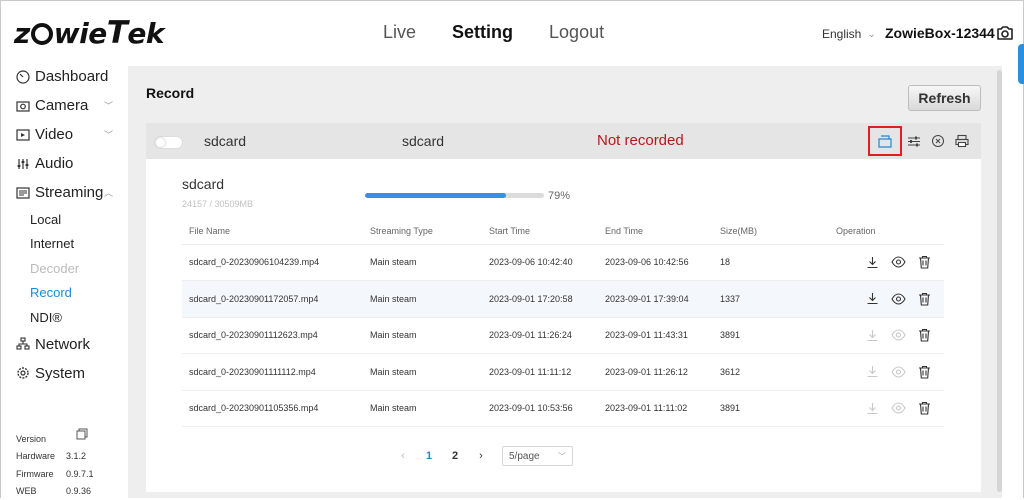 Image resolution: width=1024 pixels, height=500 pixels. Describe the element at coordinates (871, 34) in the screenshot. I see `chevron-down-icon: ⌄` at that location.